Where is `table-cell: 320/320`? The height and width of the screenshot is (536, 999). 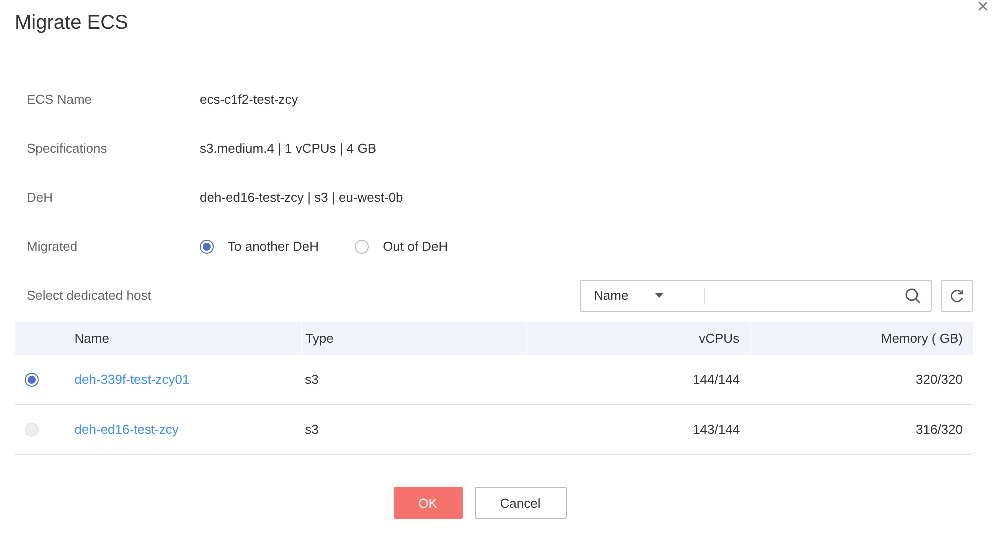
table-cell: 320/320 is located at coordinates (939, 379).